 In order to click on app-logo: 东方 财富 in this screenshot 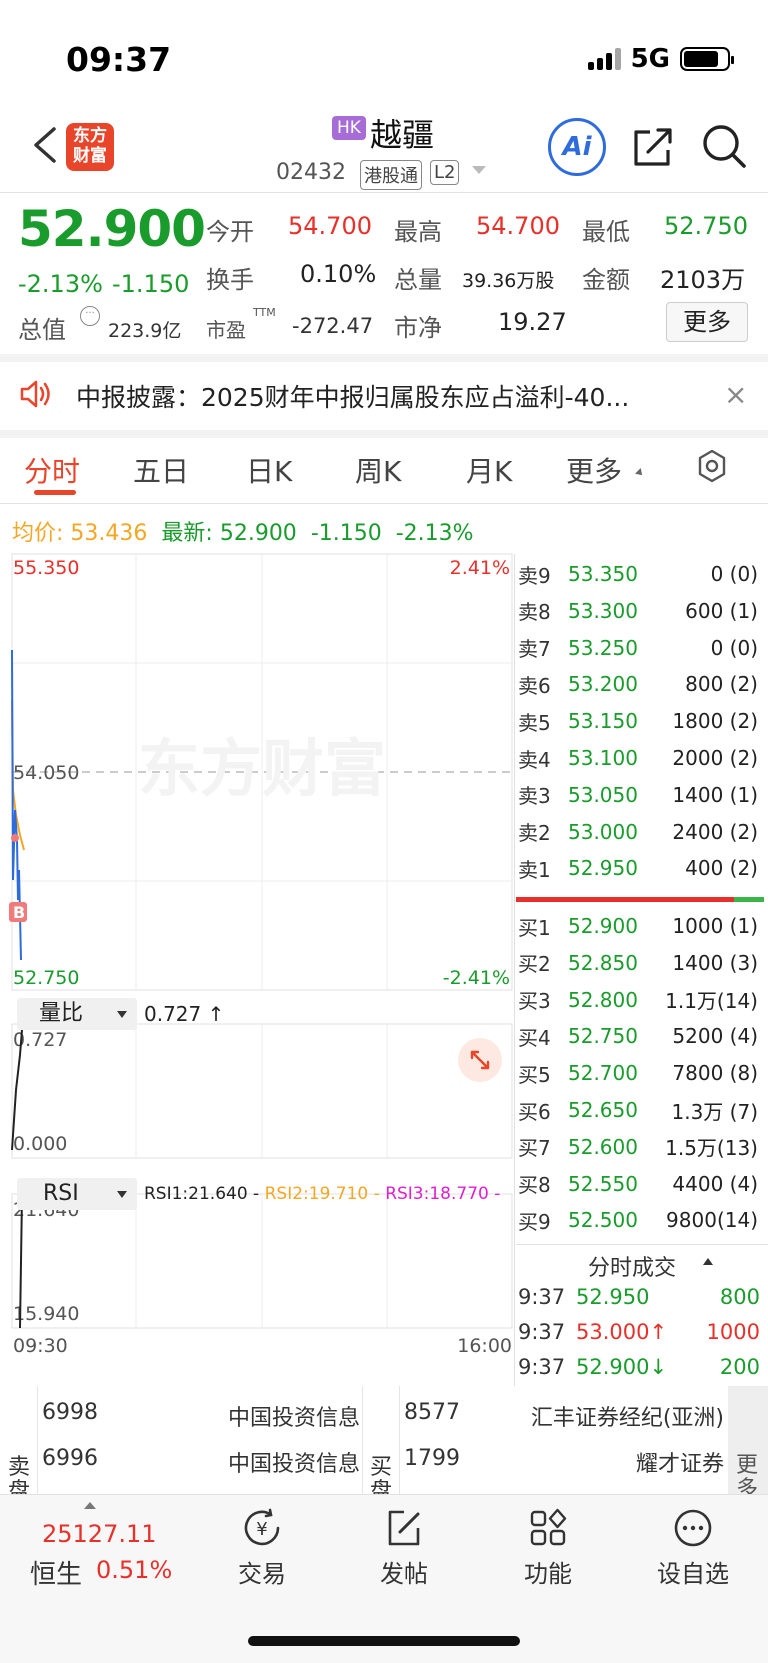, I will do `click(90, 147)`.